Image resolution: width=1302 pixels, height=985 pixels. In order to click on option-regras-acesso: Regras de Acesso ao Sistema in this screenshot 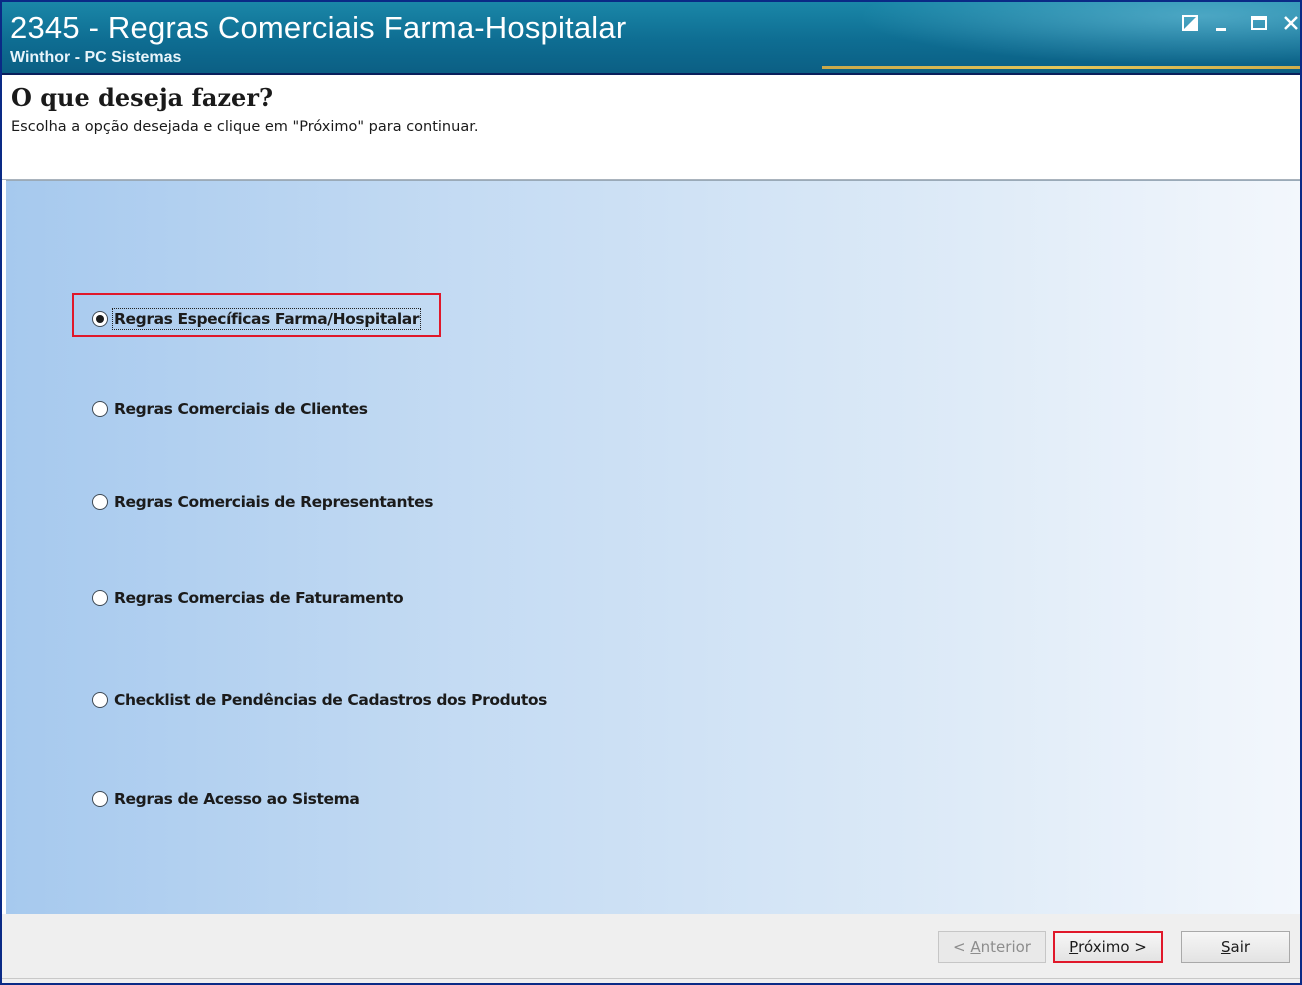, I will do `click(226, 799)`.